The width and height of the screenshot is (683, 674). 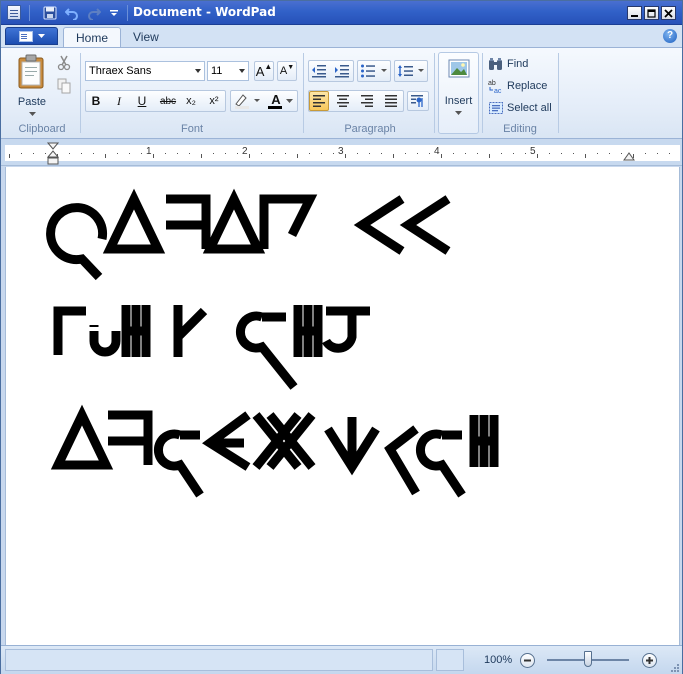 I want to click on paragraph-dialog-button, so click(x=418, y=101).